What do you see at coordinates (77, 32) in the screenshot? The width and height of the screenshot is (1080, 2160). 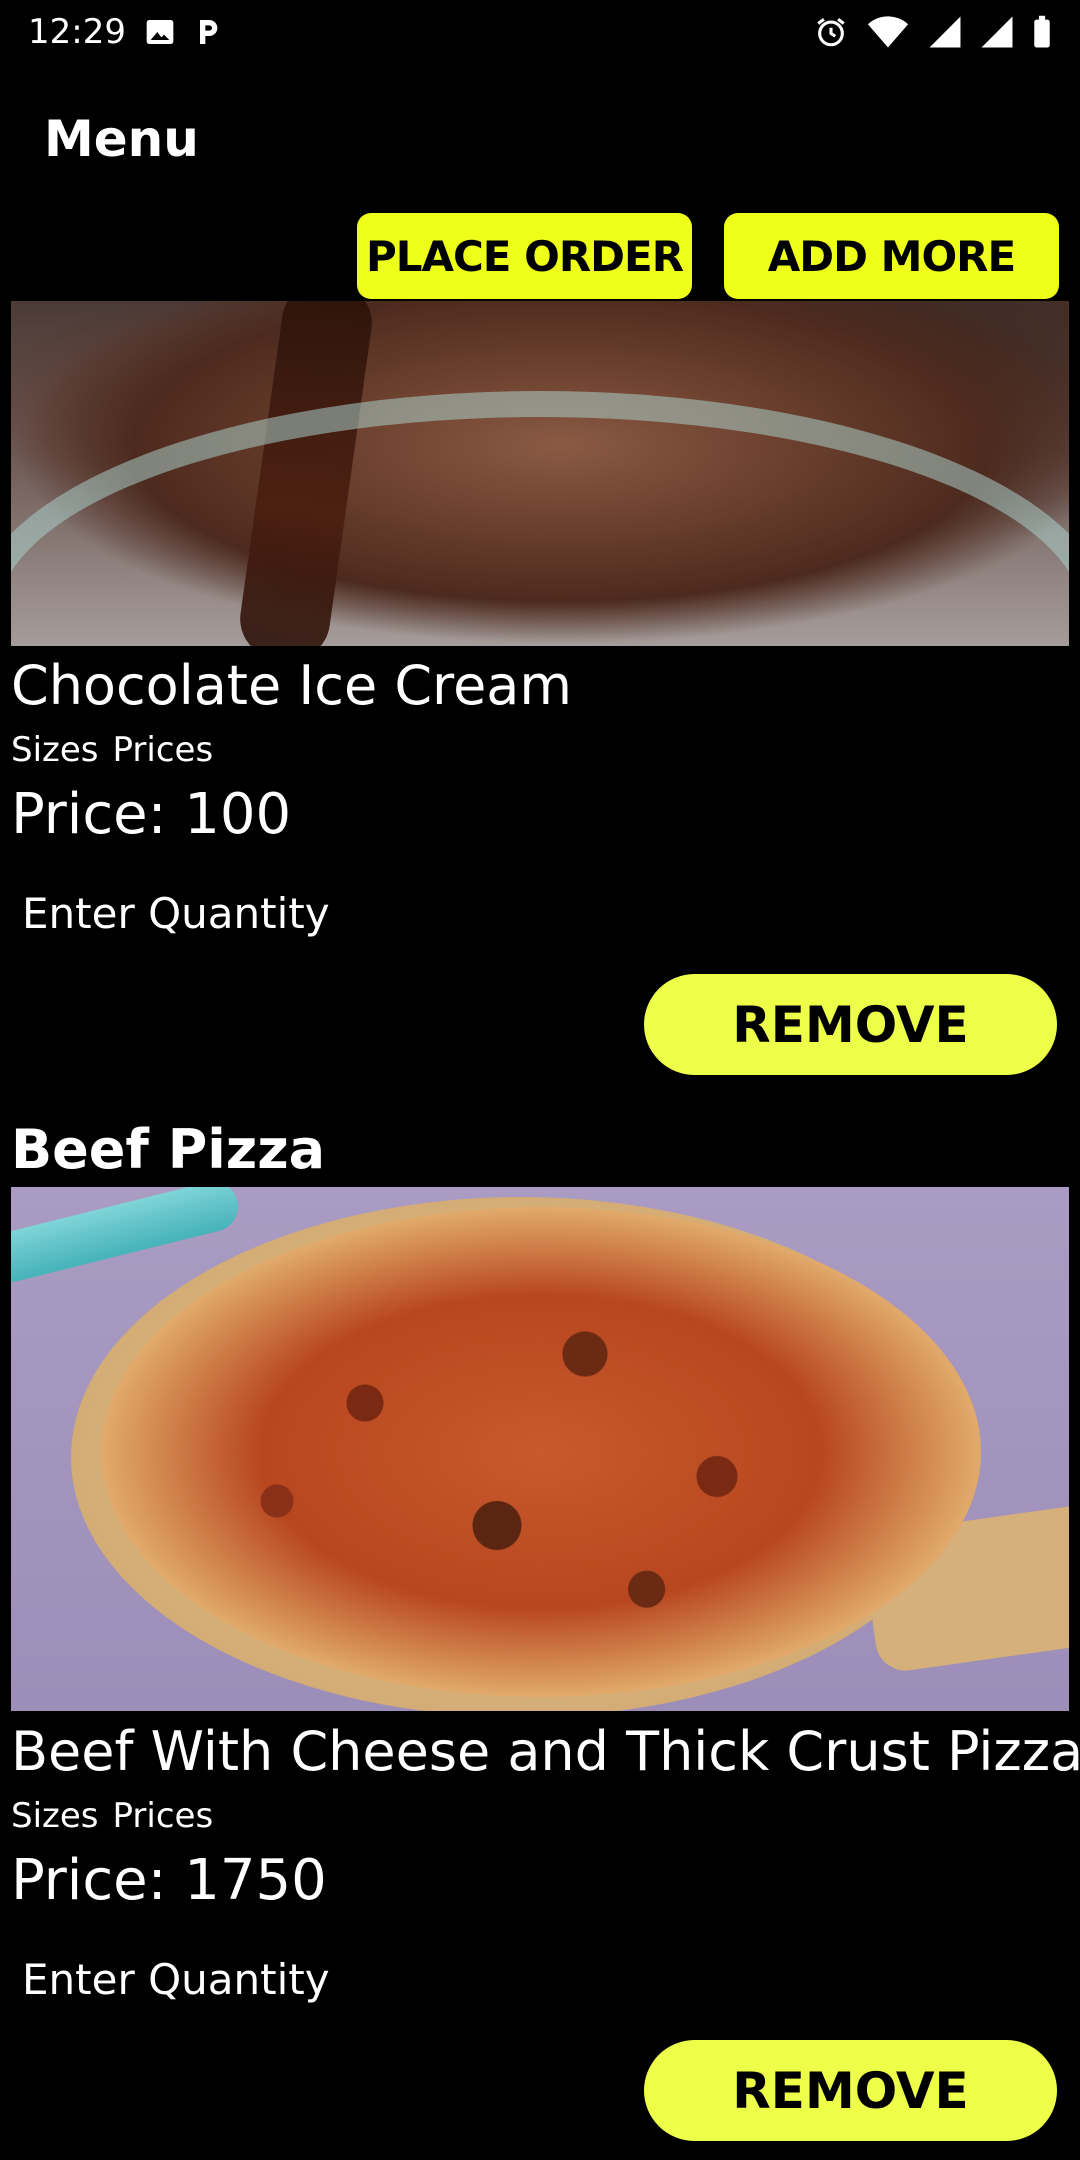 I see `status-time: 12:29` at bounding box center [77, 32].